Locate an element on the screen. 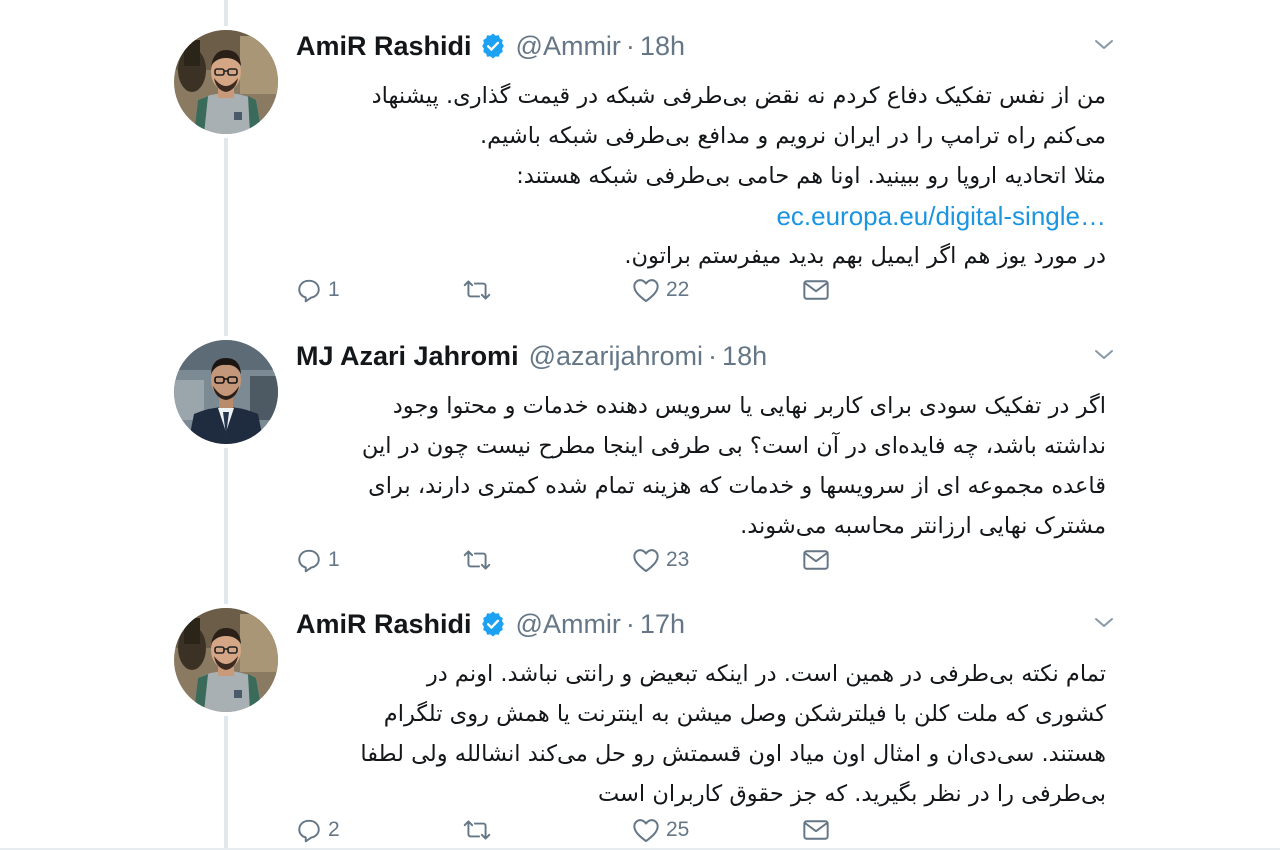 The image size is (1280, 850). reply-button: 2 is located at coordinates (318, 830).